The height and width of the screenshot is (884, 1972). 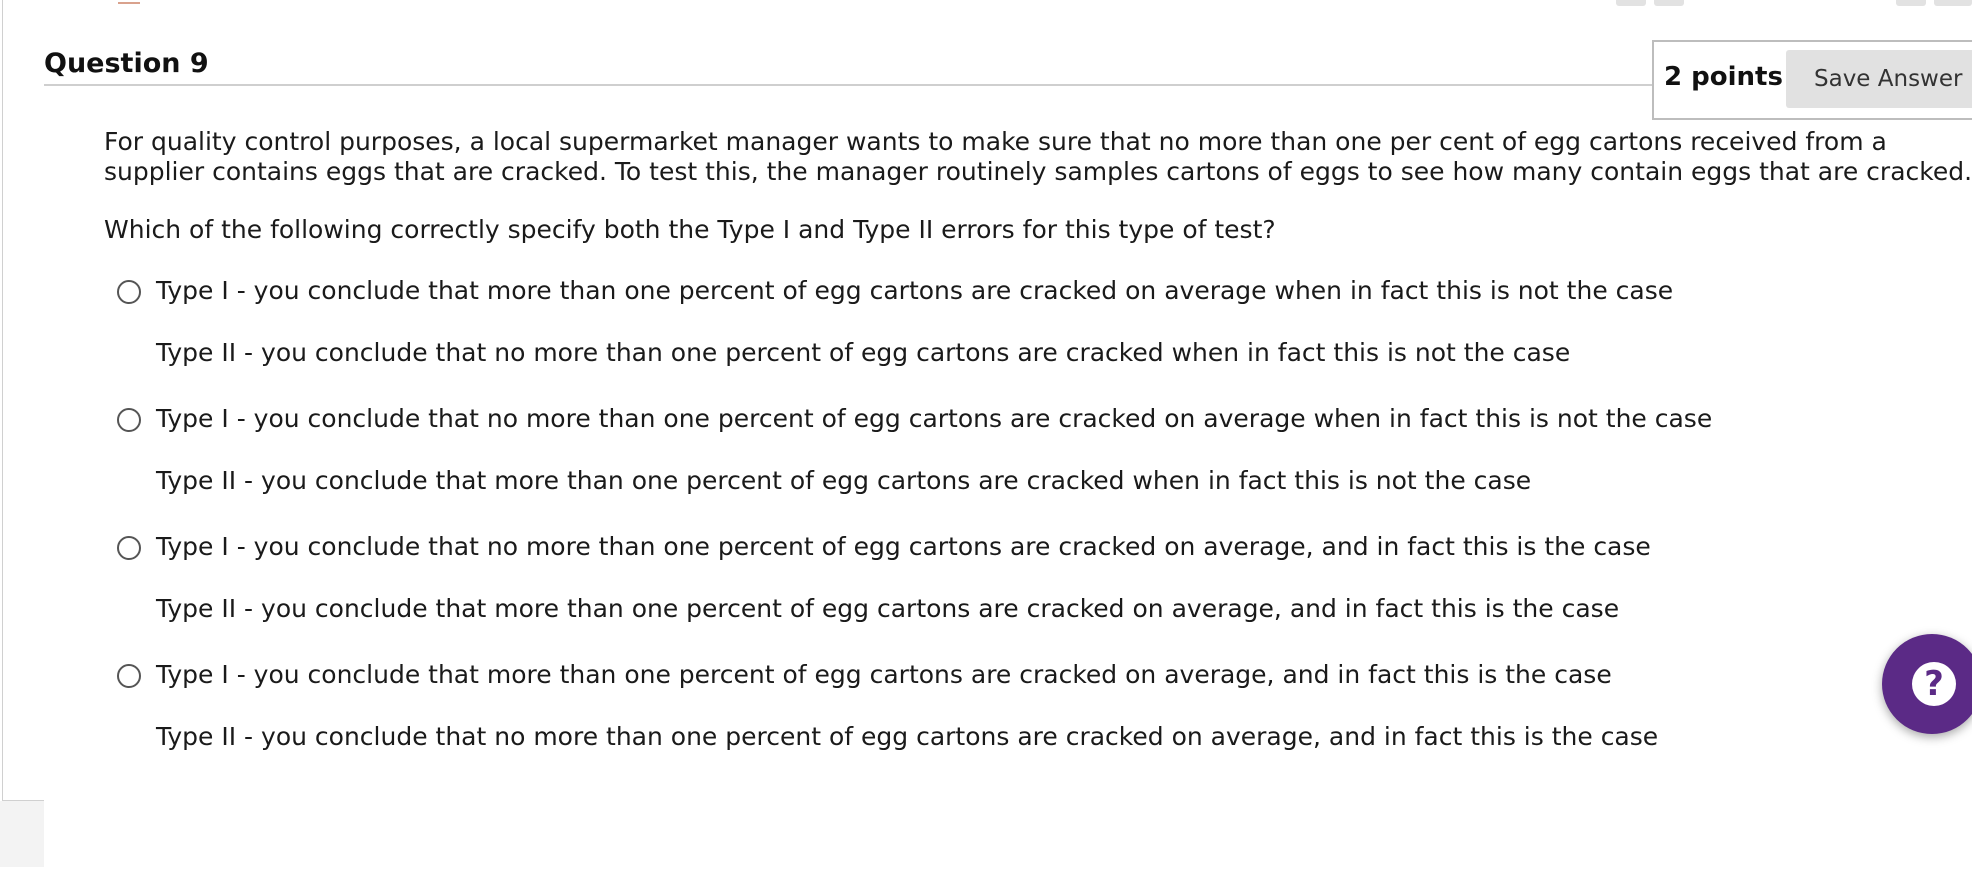 I want to click on points-label: 2 points, so click(x=1723, y=77).